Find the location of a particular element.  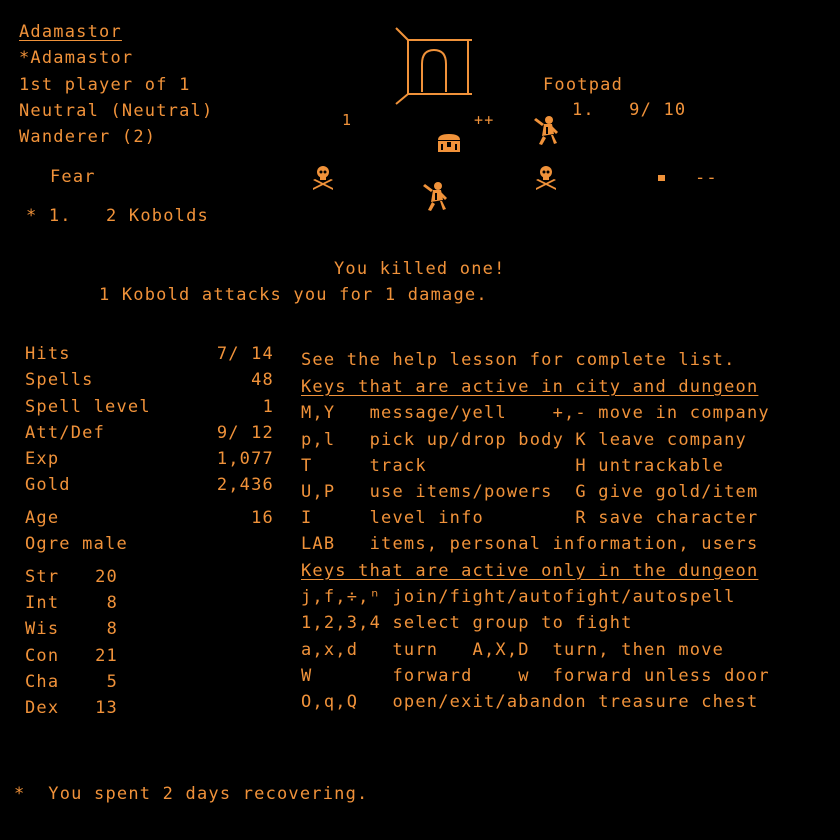

group-list-item: * 1. 2 Kobolds is located at coordinates (117, 216).